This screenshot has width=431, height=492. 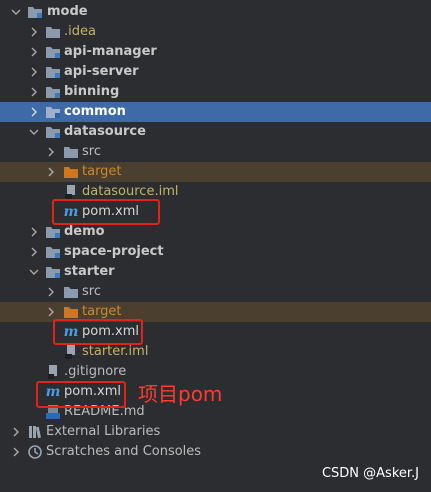 I want to click on tree-item-label: .gitignore, so click(x=95, y=371).